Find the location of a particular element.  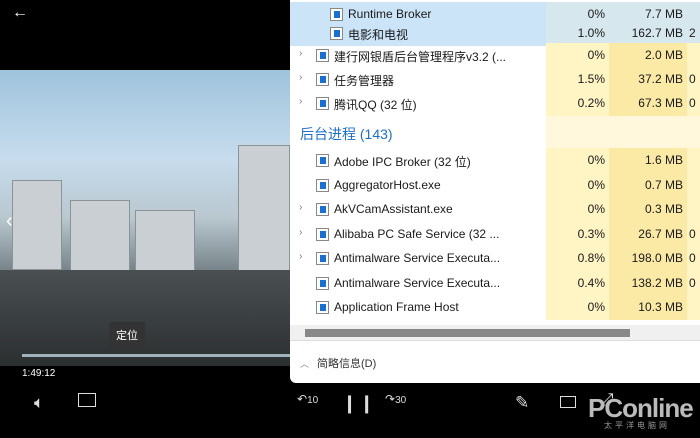

process-row: › 建行网银盾后台管理程序v3.2 (... 0% 2.0 MB is located at coordinates (495, 55).